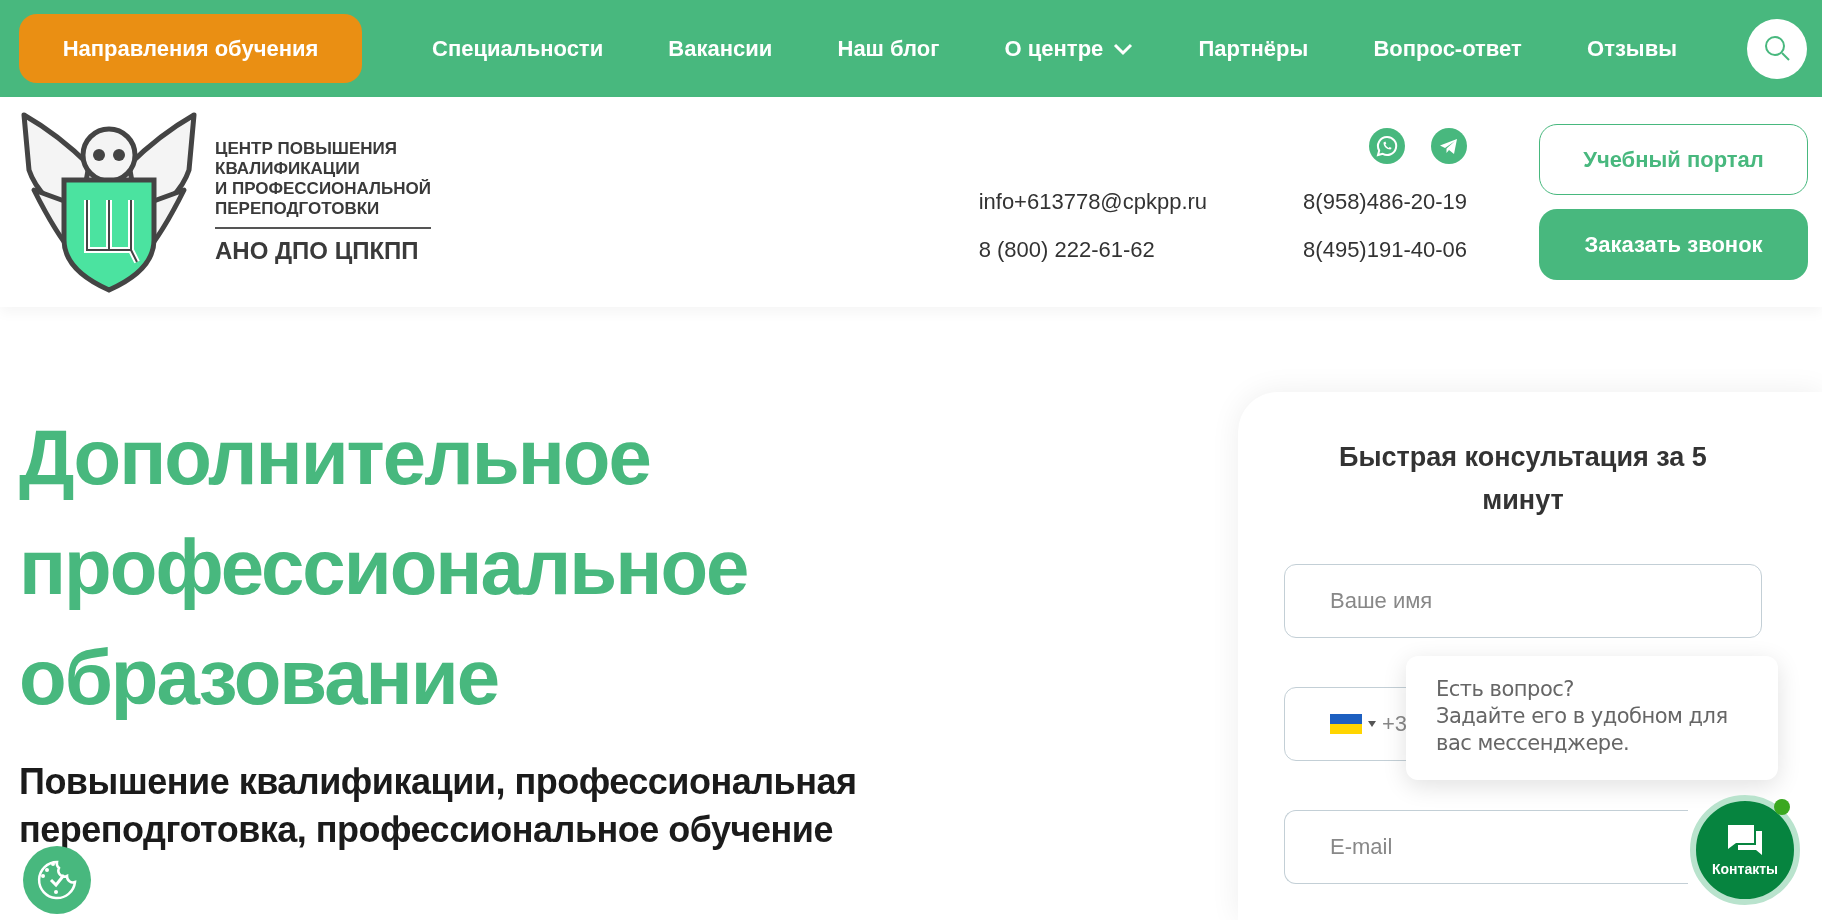  What do you see at coordinates (438, 782) in the screenshot?
I see `hero-subtitle: Повышение квалификации, профессиональная` at bounding box center [438, 782].